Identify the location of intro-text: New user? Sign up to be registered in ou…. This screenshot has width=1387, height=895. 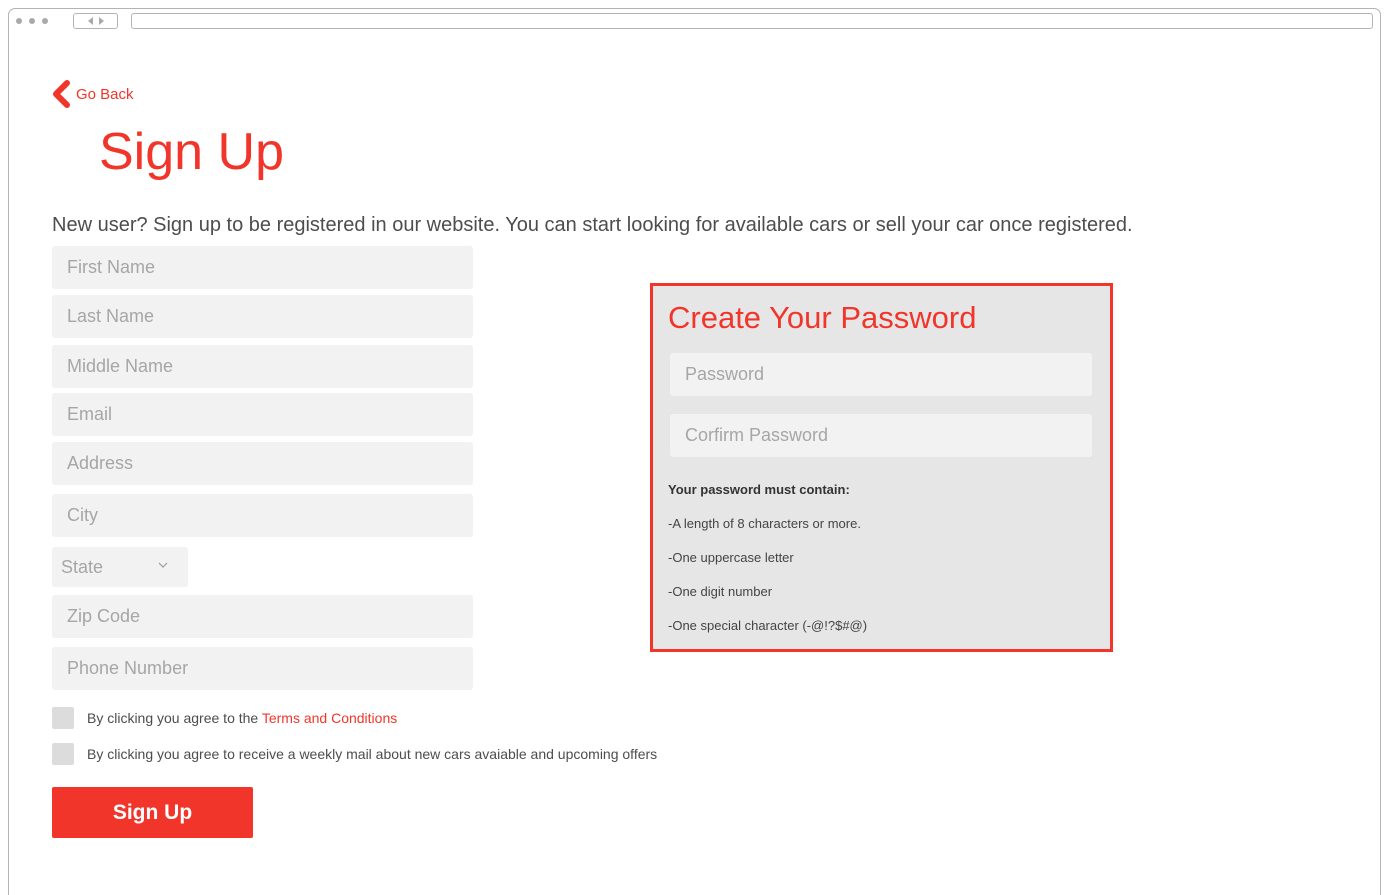
(592, 225).